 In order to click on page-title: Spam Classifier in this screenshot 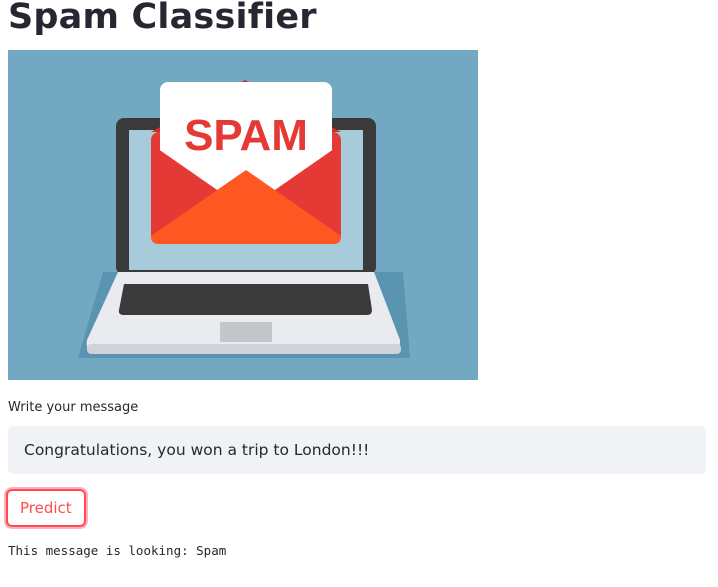, I will do `click(162, 18)`.